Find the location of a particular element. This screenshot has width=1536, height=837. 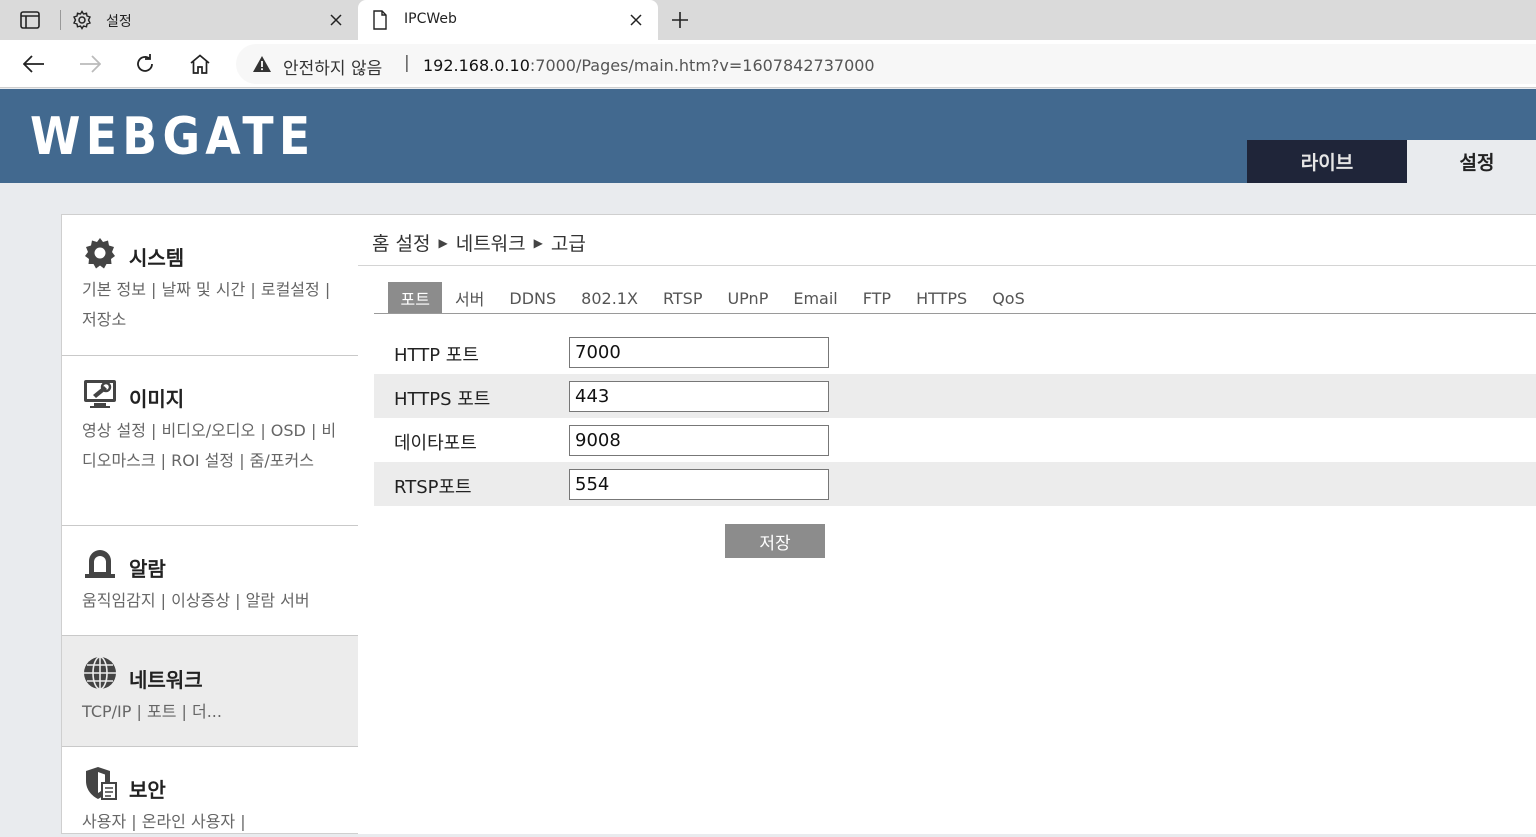

tab-rtsp: RTSP is located at coordinates (682, 298).